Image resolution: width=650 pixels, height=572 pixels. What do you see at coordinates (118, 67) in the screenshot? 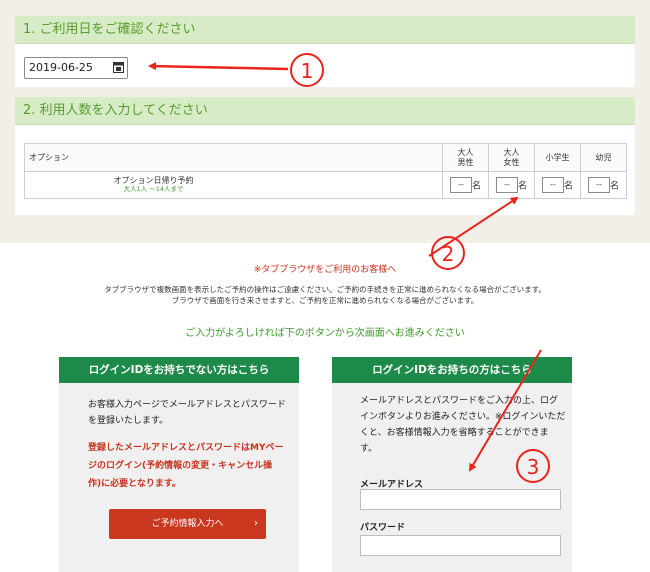
I see `calendar-icon` at bounding box center [118, 67].